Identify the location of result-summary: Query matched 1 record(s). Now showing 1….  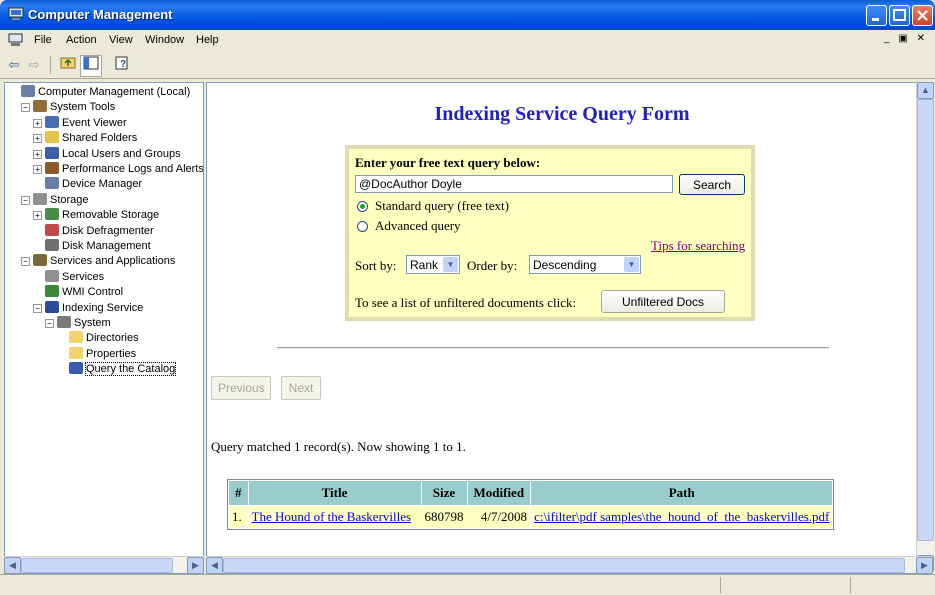
(338, 446).